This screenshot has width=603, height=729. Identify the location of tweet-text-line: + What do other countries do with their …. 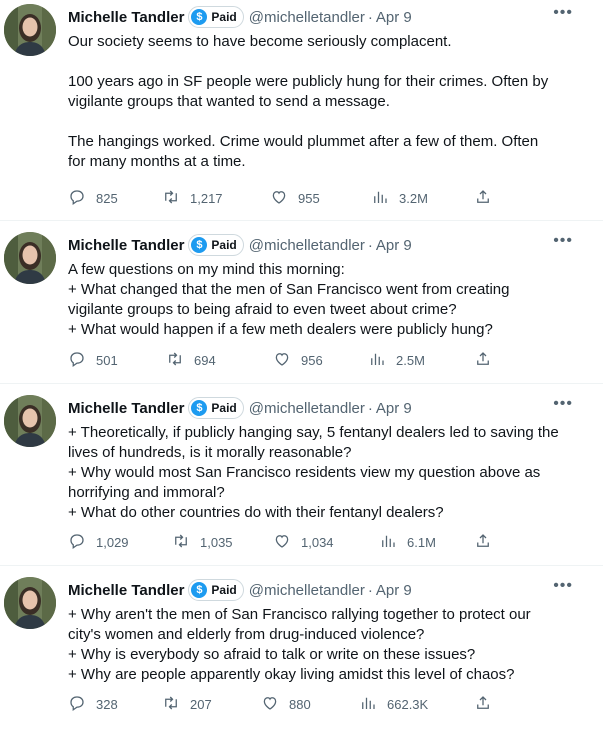
(256, 512).